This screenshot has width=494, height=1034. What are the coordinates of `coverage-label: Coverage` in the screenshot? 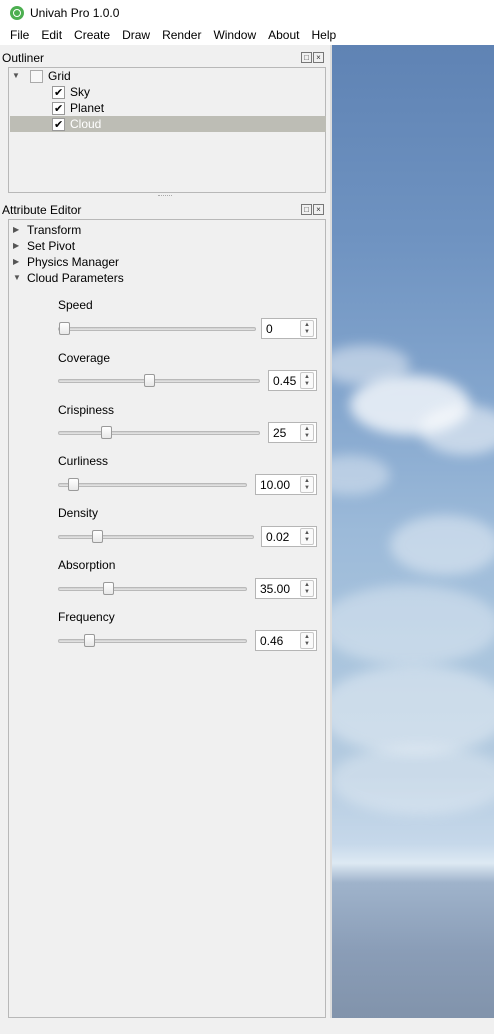 It's located at (84, 358).